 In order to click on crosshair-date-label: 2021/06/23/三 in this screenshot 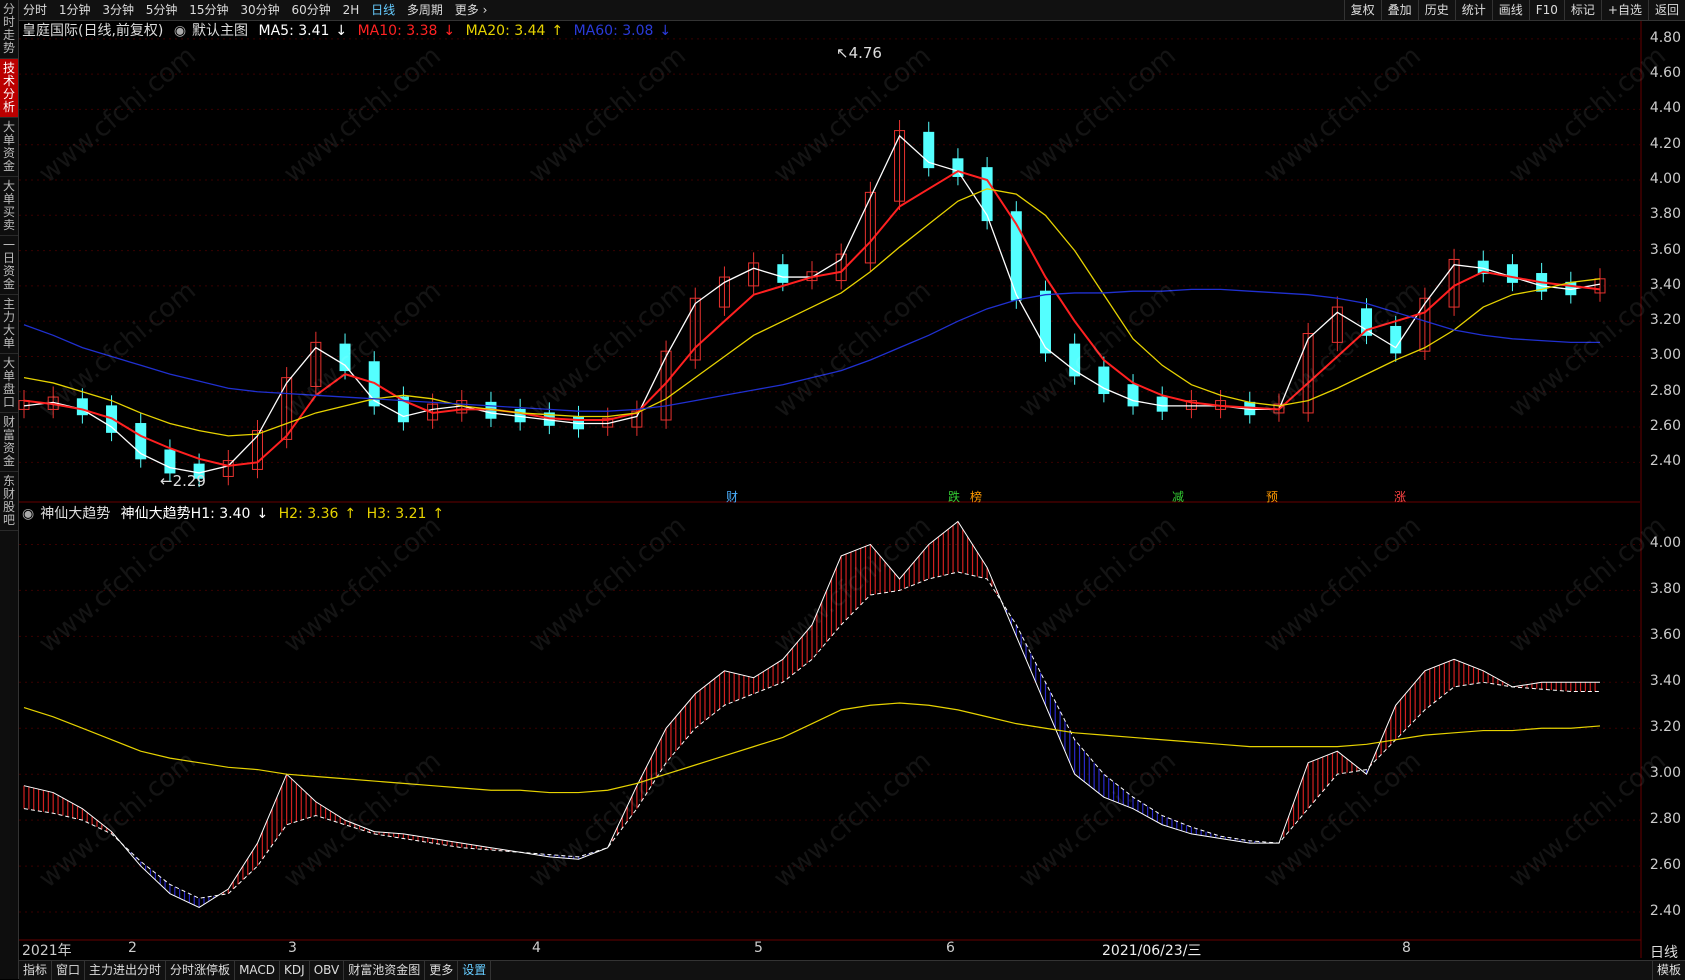, I will do `click(1152, 951)`.